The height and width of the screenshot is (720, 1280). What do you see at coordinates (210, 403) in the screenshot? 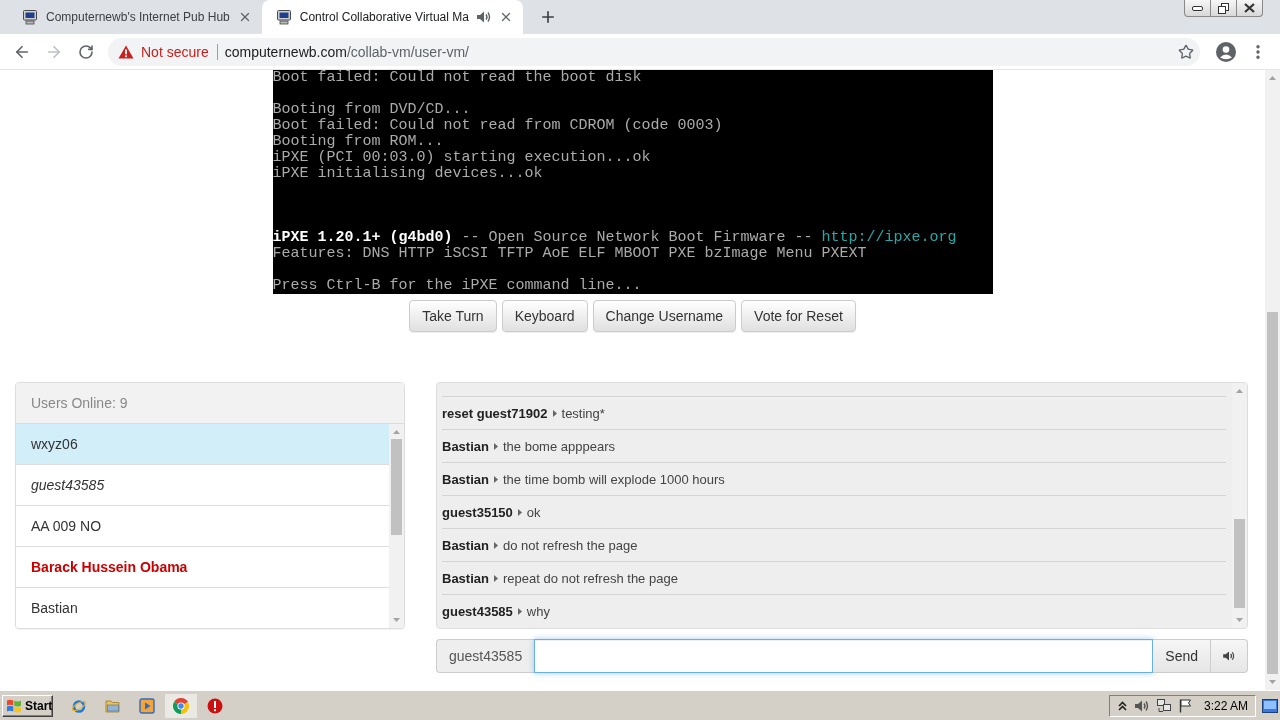
I see `panel-heading: Users Online: 9` at bounding box center [210, 403].